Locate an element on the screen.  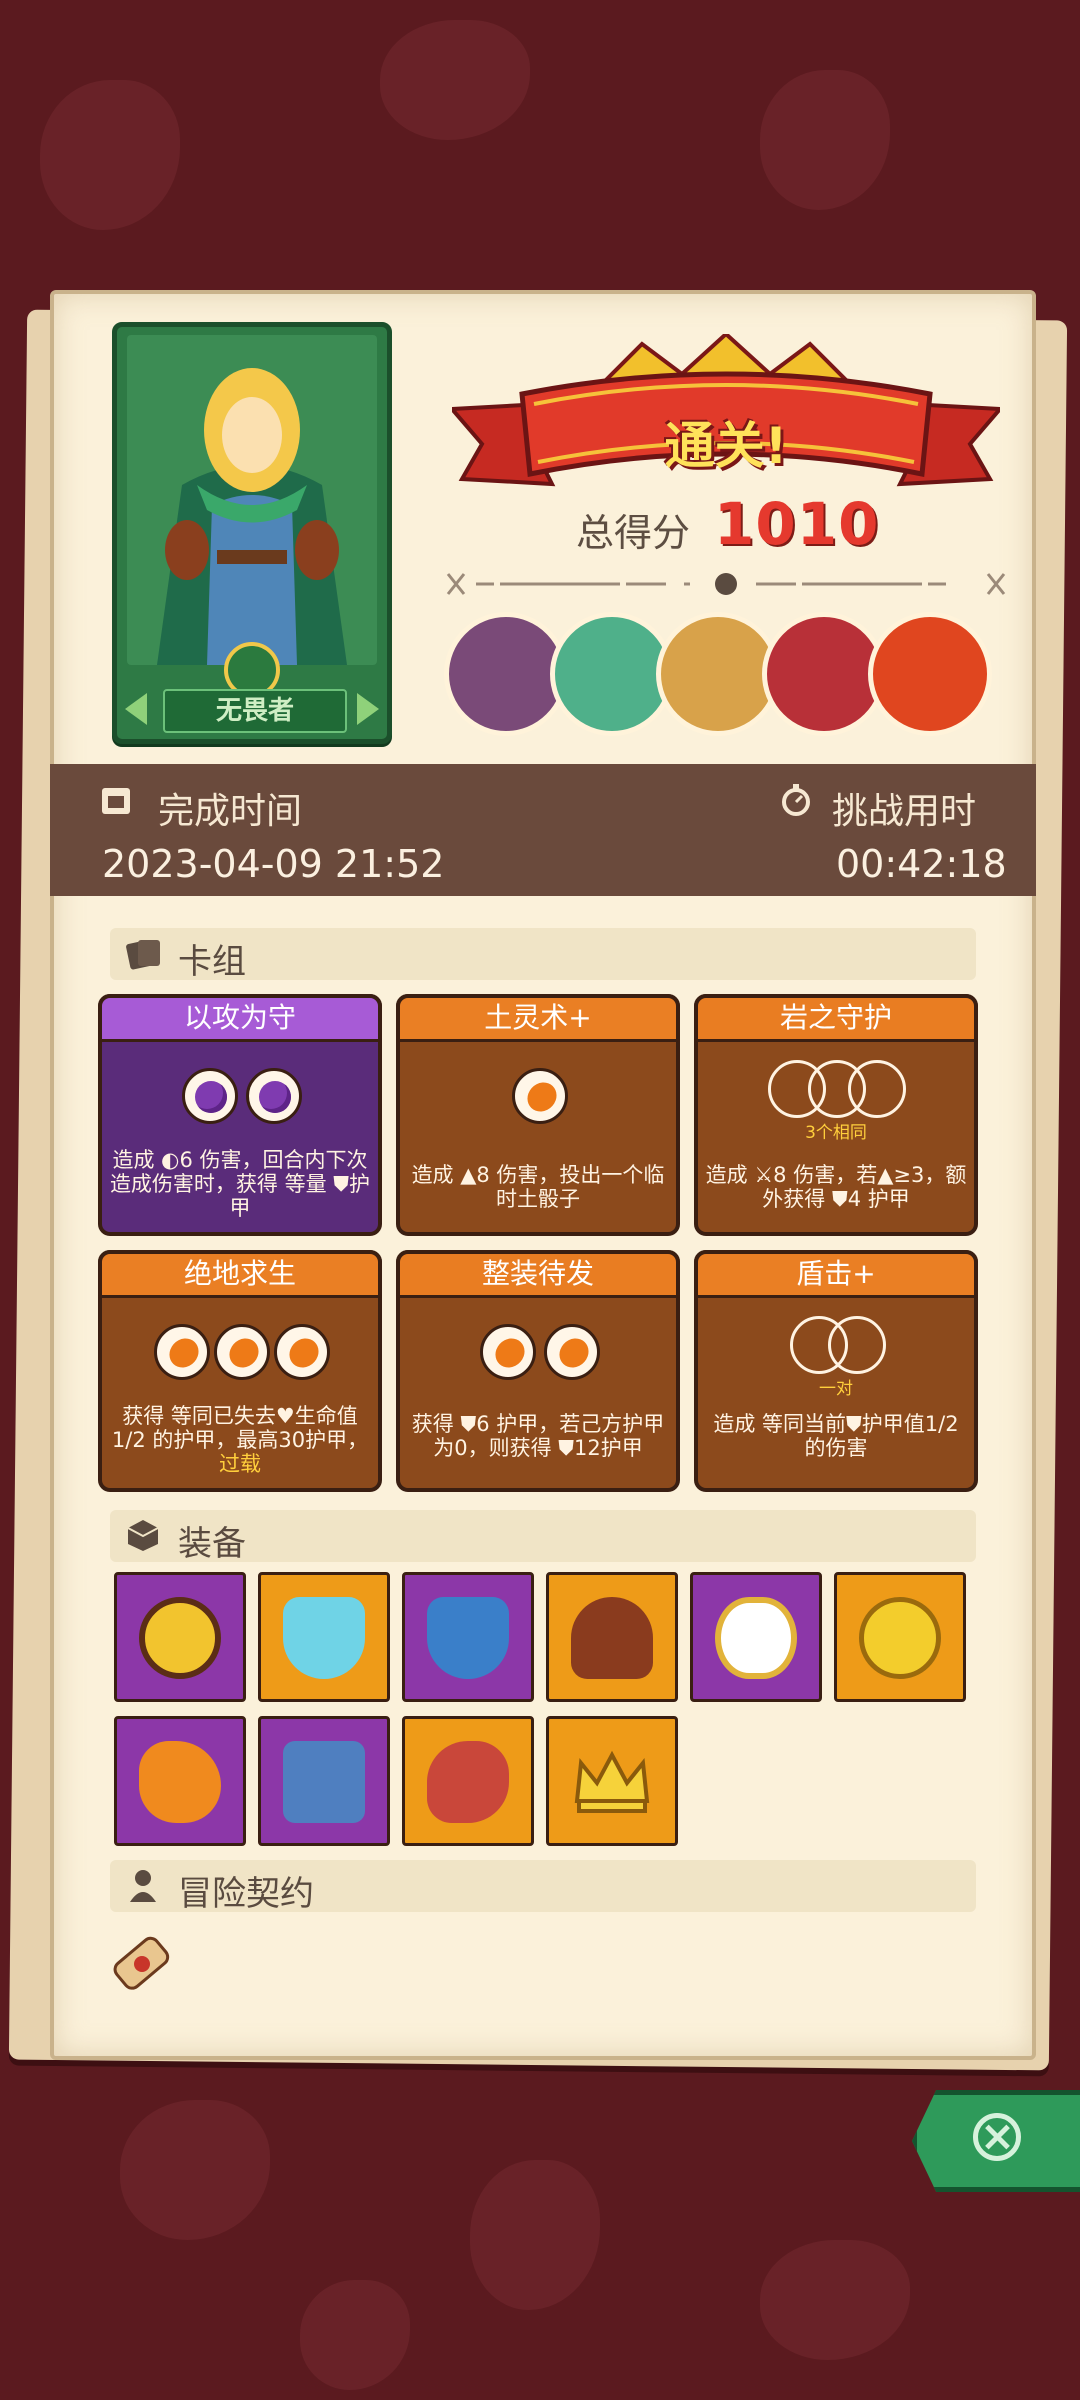
ice-shield-icon is located at coordinates (324, 1638).